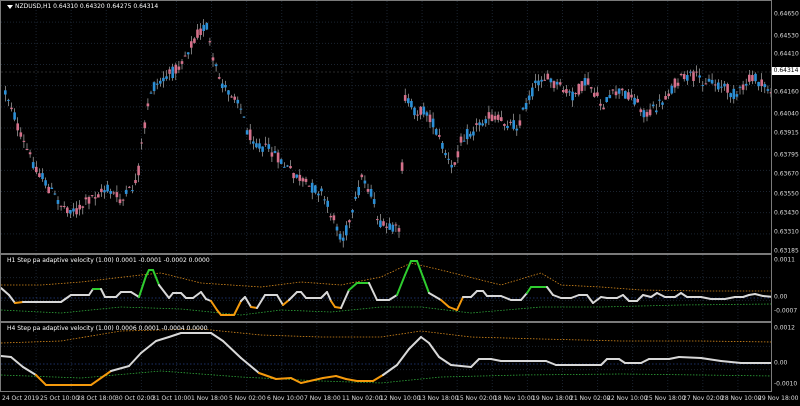 Image resolution: width=800 pixels, height=406 pixels. Describe the element at coordinates (786, 114) in the screenshot. I see `price-tick-label: 0.64040` at that location.